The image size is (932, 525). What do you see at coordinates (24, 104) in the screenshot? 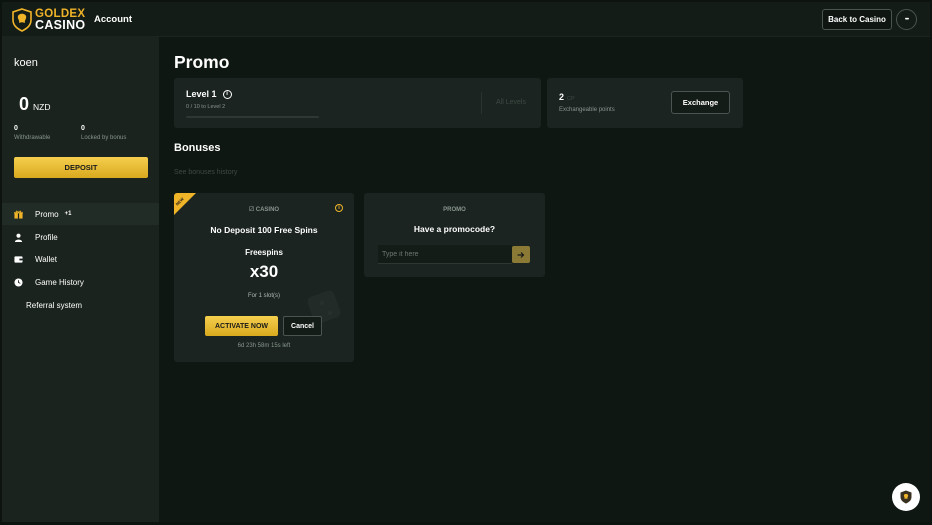
I see `balance-amount: 0` at bounding box center [24, 104].